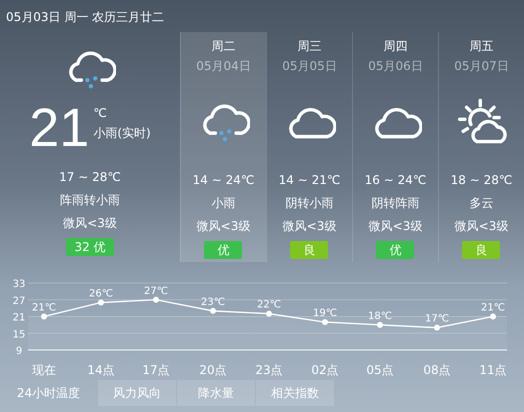  What do you see at coordinates (437, 370) in the screenshot?
I see `category-label: 08点` at bounding box center [437, 370].